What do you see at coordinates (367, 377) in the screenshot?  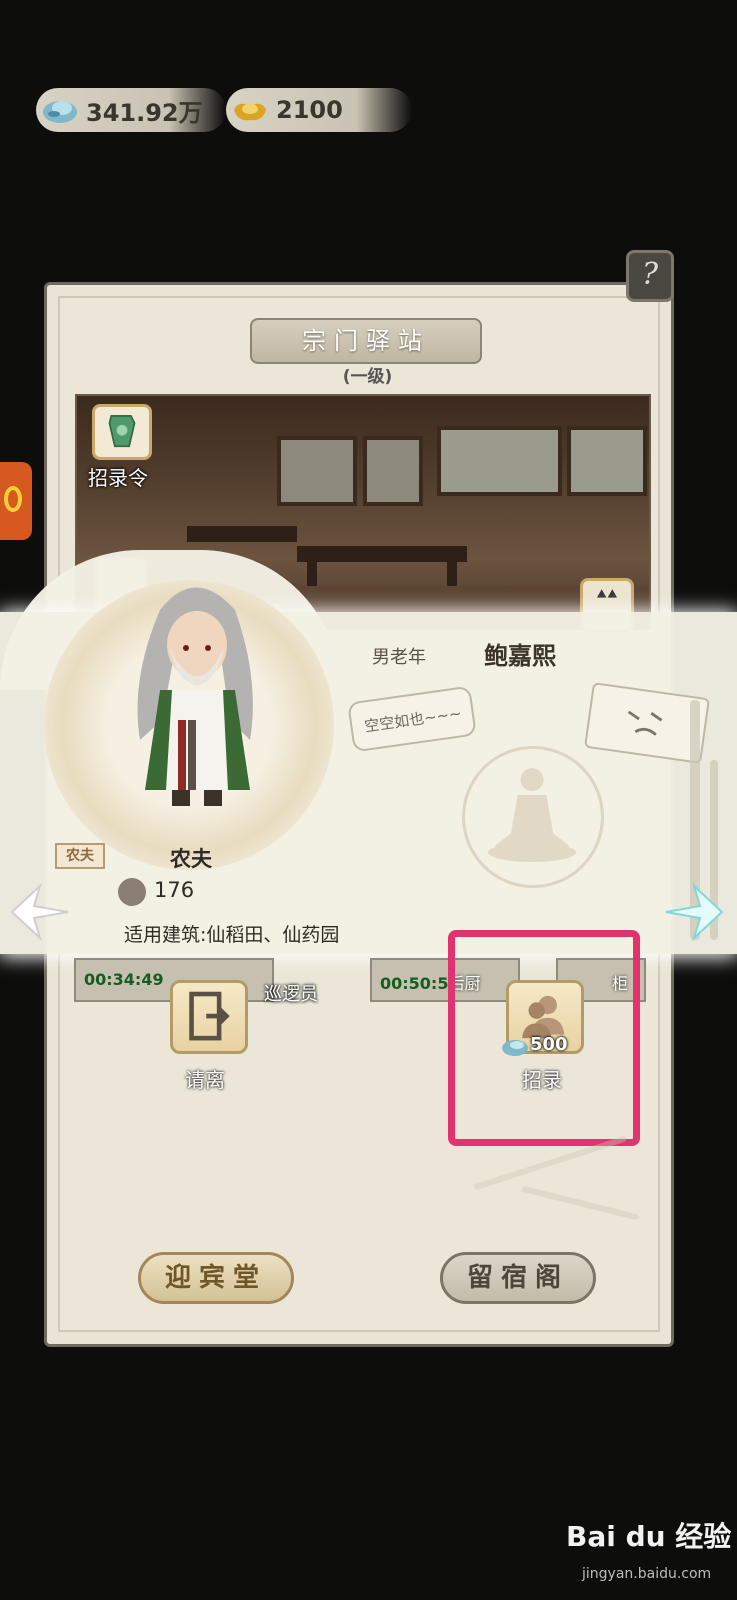 I see `panel-level: (一级)` at bounding box center [367, 377].